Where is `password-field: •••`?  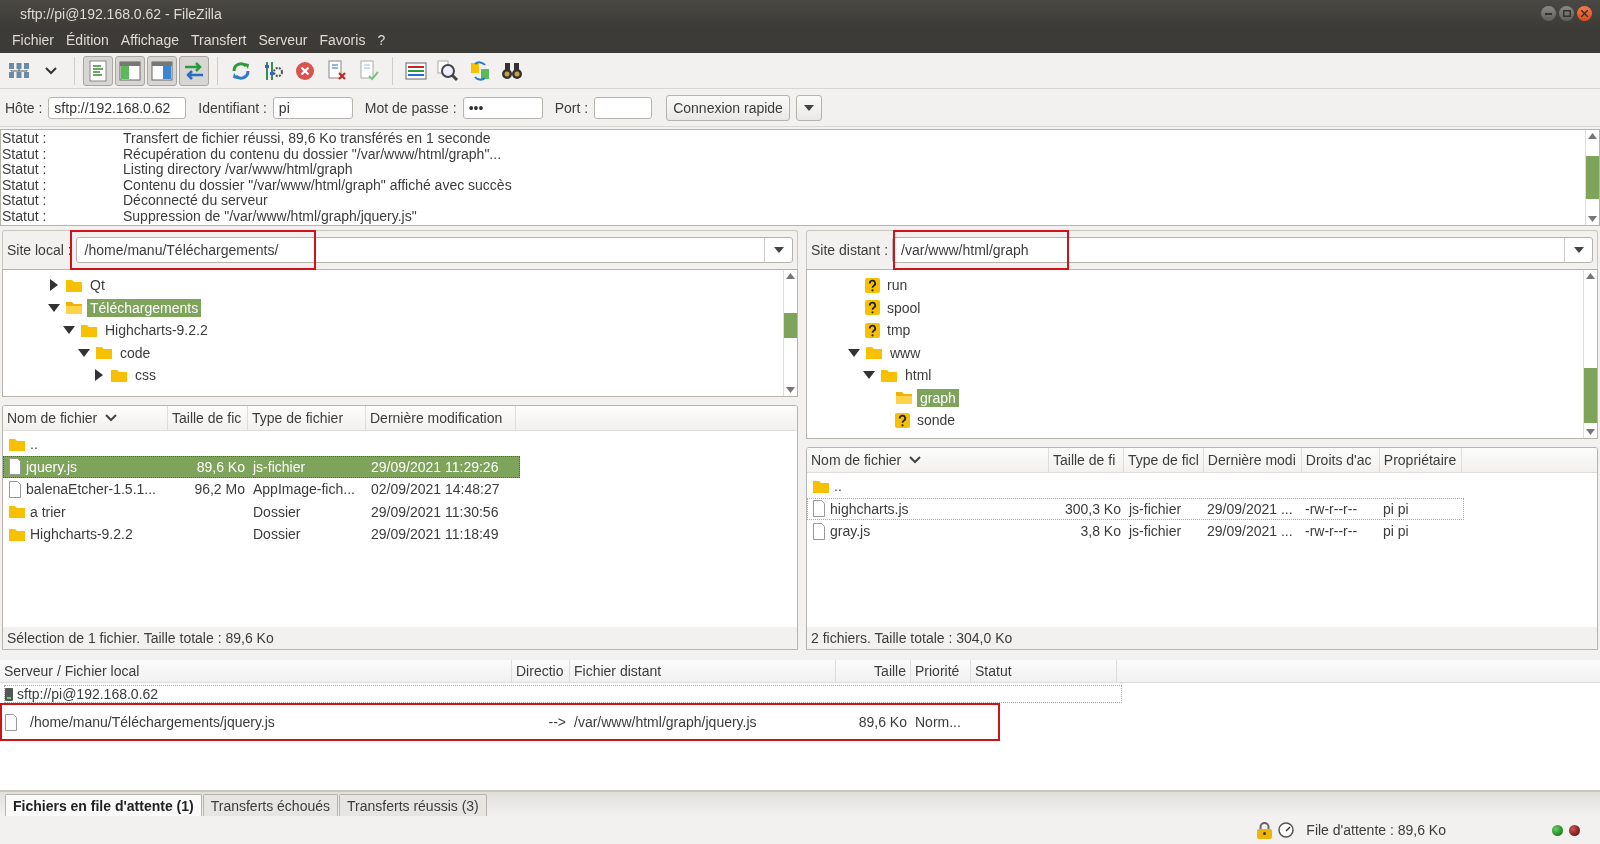 password-field: ••• is located at coordinates (502, 107).